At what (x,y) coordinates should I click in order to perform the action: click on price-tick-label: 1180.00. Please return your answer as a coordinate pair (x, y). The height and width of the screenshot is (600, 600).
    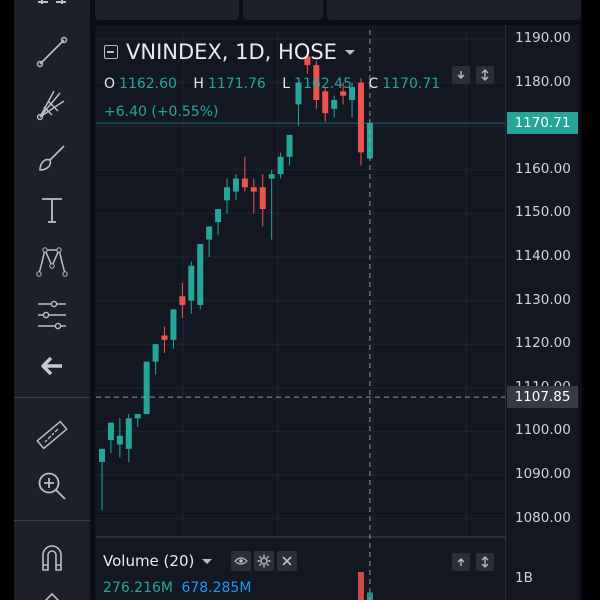
    Looking at the image, I should click on (543, 81).